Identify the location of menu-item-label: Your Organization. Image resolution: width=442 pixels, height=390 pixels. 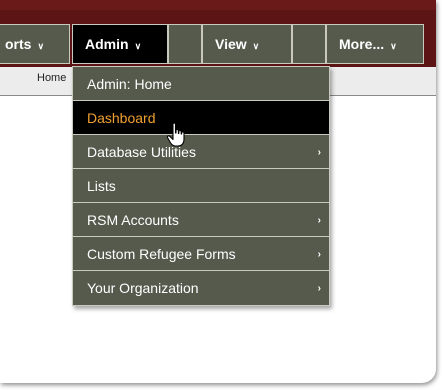
(143, 288).